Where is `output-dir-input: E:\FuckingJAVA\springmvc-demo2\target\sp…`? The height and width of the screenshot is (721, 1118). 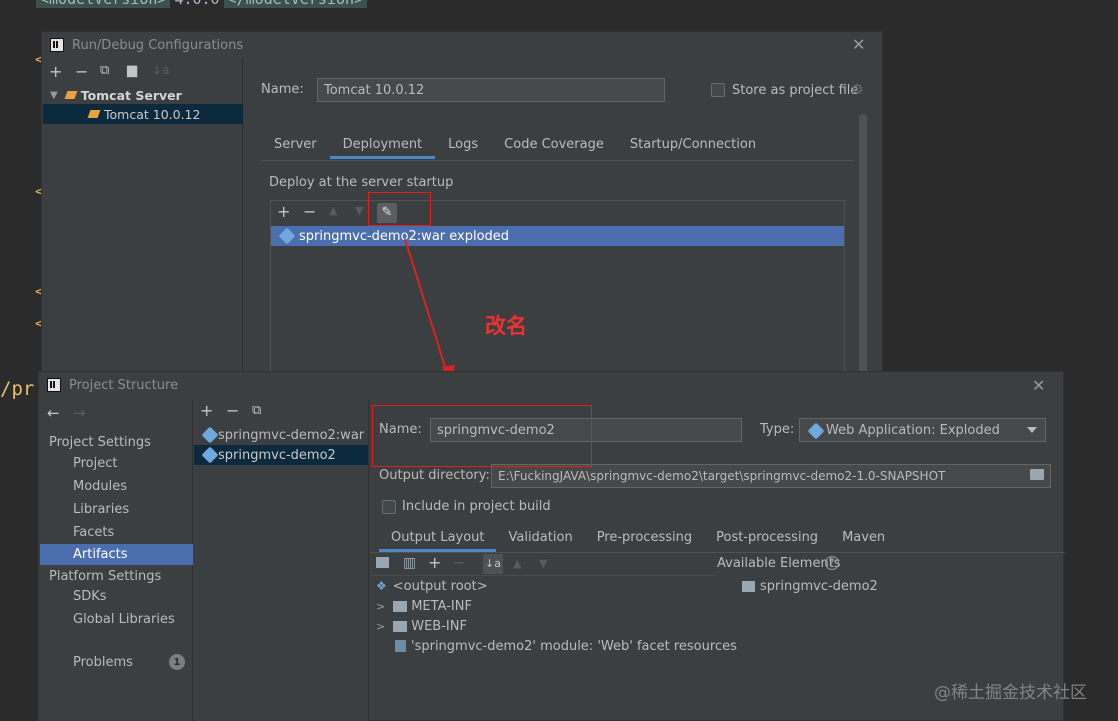
output-dir-input: E:\FuckingJAVA\springmvc-demo2\target\sp… is located at coordinates (771, 476).